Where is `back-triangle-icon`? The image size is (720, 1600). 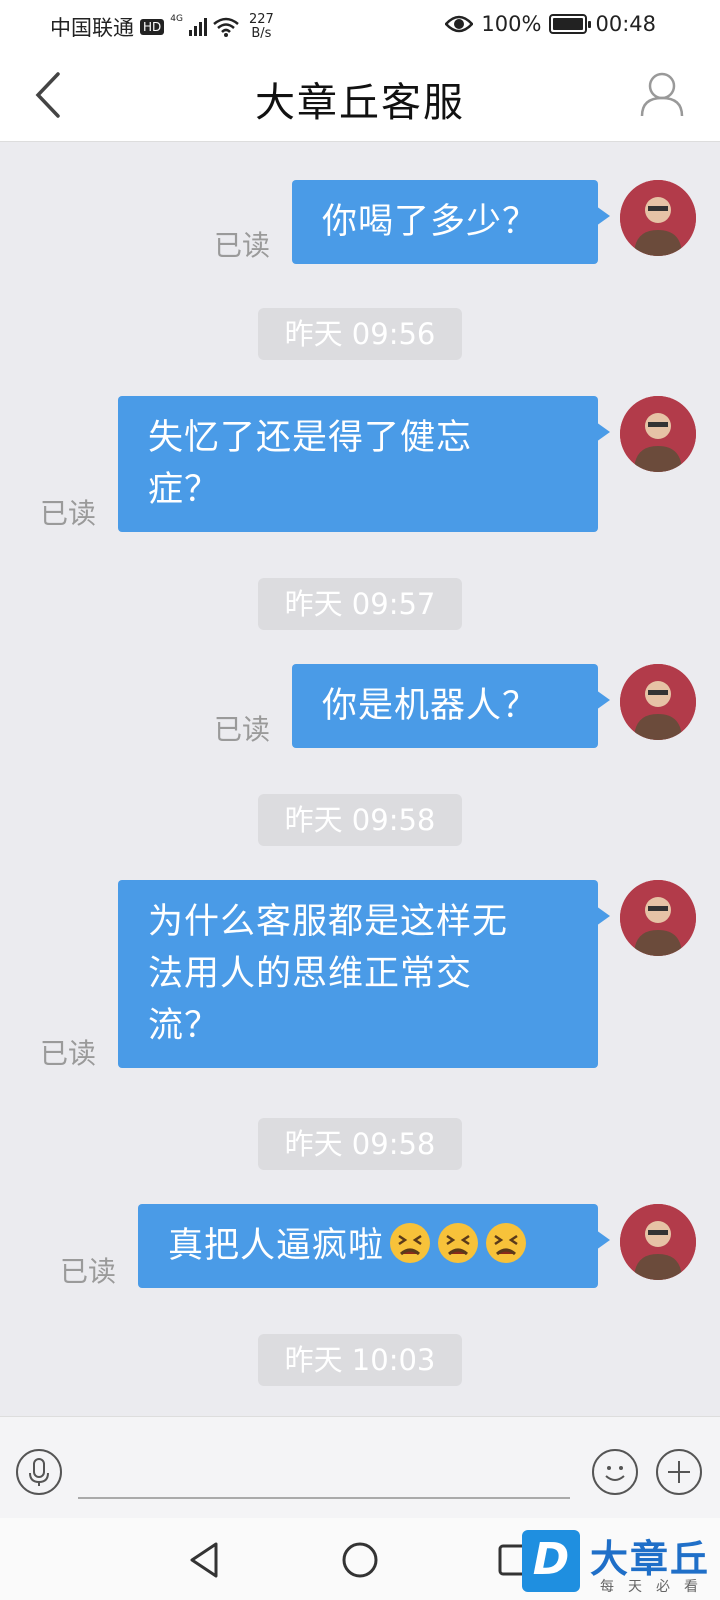
back-triangle-icon is located at coordinates (204, 1560).